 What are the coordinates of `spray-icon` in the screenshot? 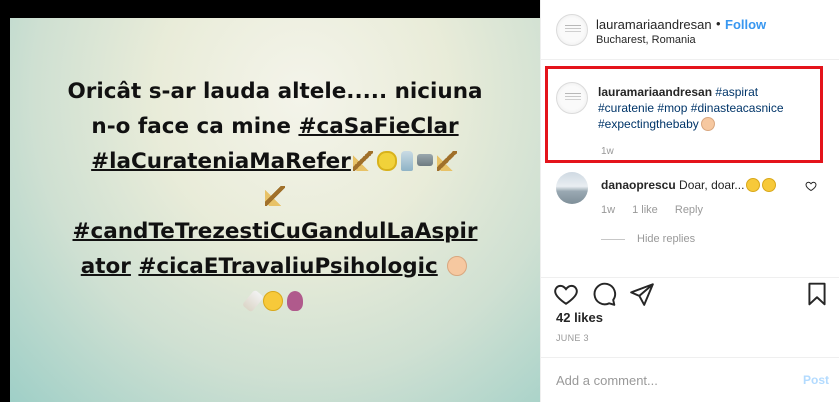 It's located at (406, 161).